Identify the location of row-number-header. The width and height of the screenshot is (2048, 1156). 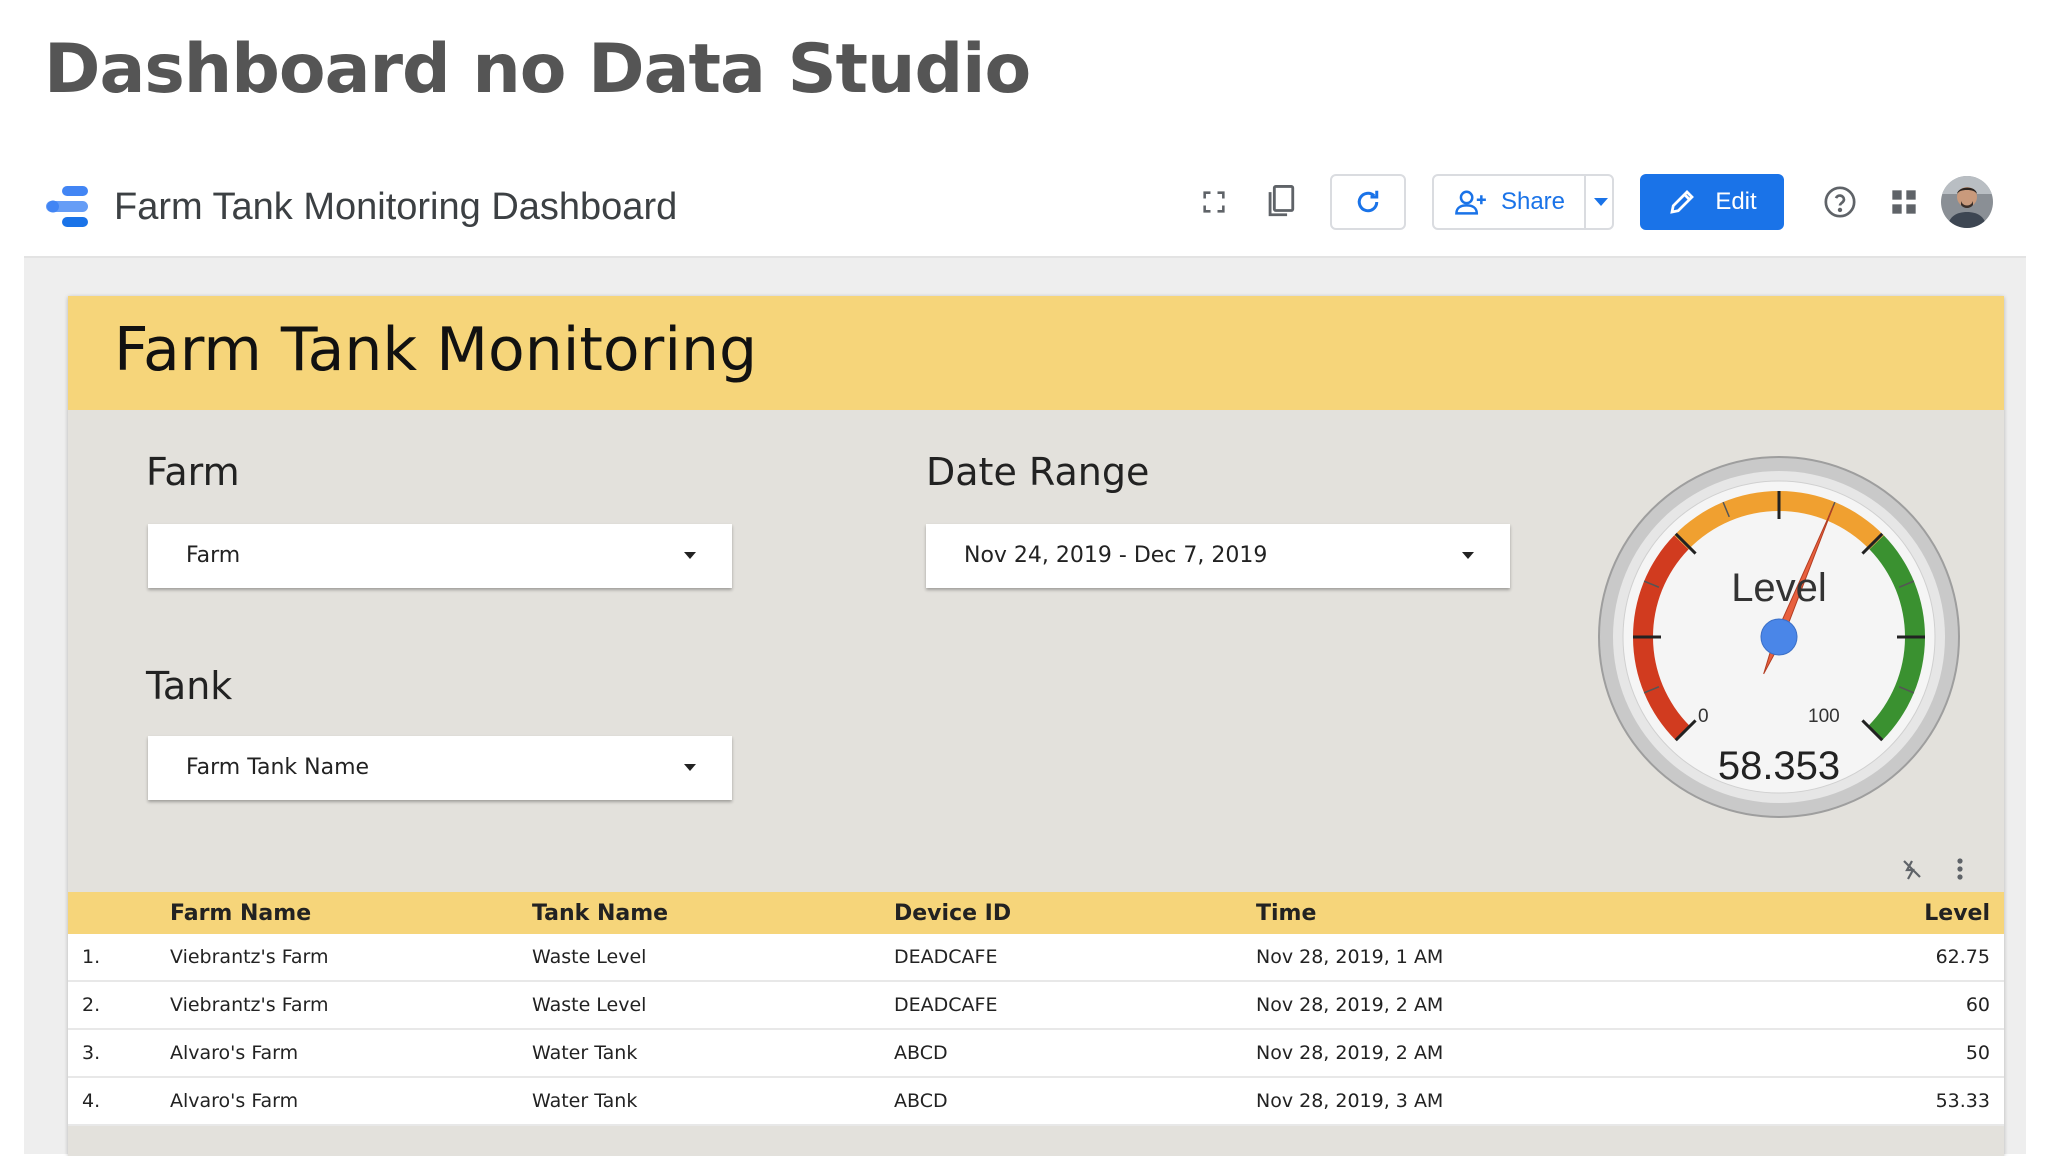
(119, 913).